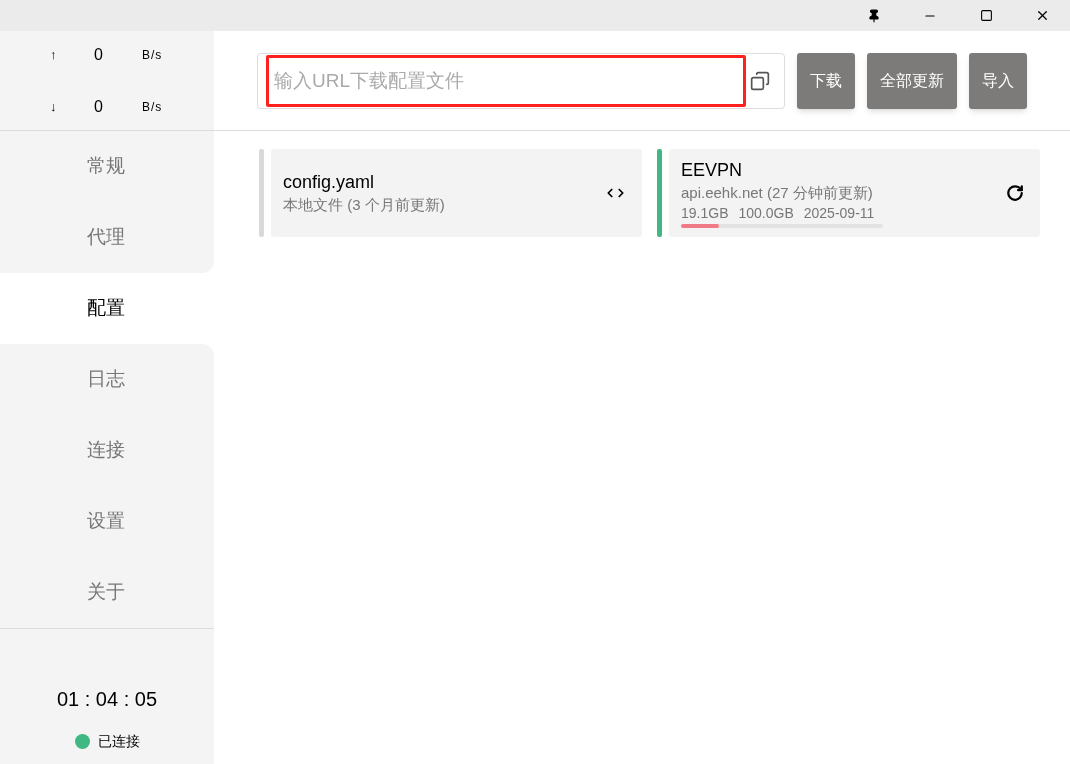  Describe the element at coordinates (1015, 193) in the screenshot. I see `refresh-icon` at that location.